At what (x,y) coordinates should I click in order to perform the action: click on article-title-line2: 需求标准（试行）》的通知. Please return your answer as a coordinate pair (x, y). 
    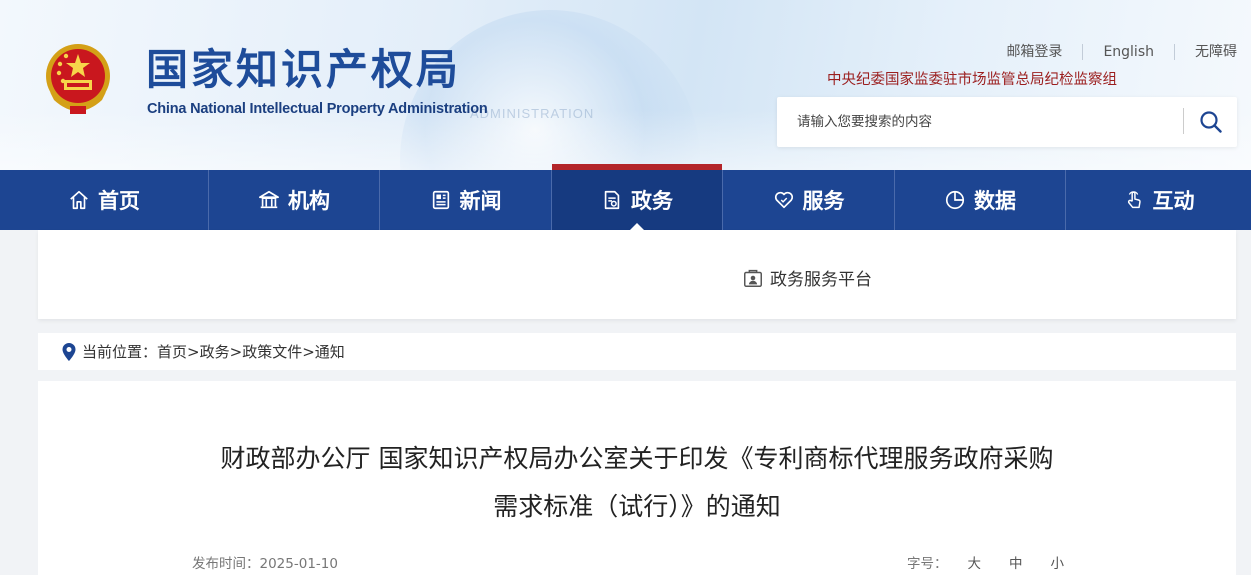
    Looking at the image, I should click on (637, 506).